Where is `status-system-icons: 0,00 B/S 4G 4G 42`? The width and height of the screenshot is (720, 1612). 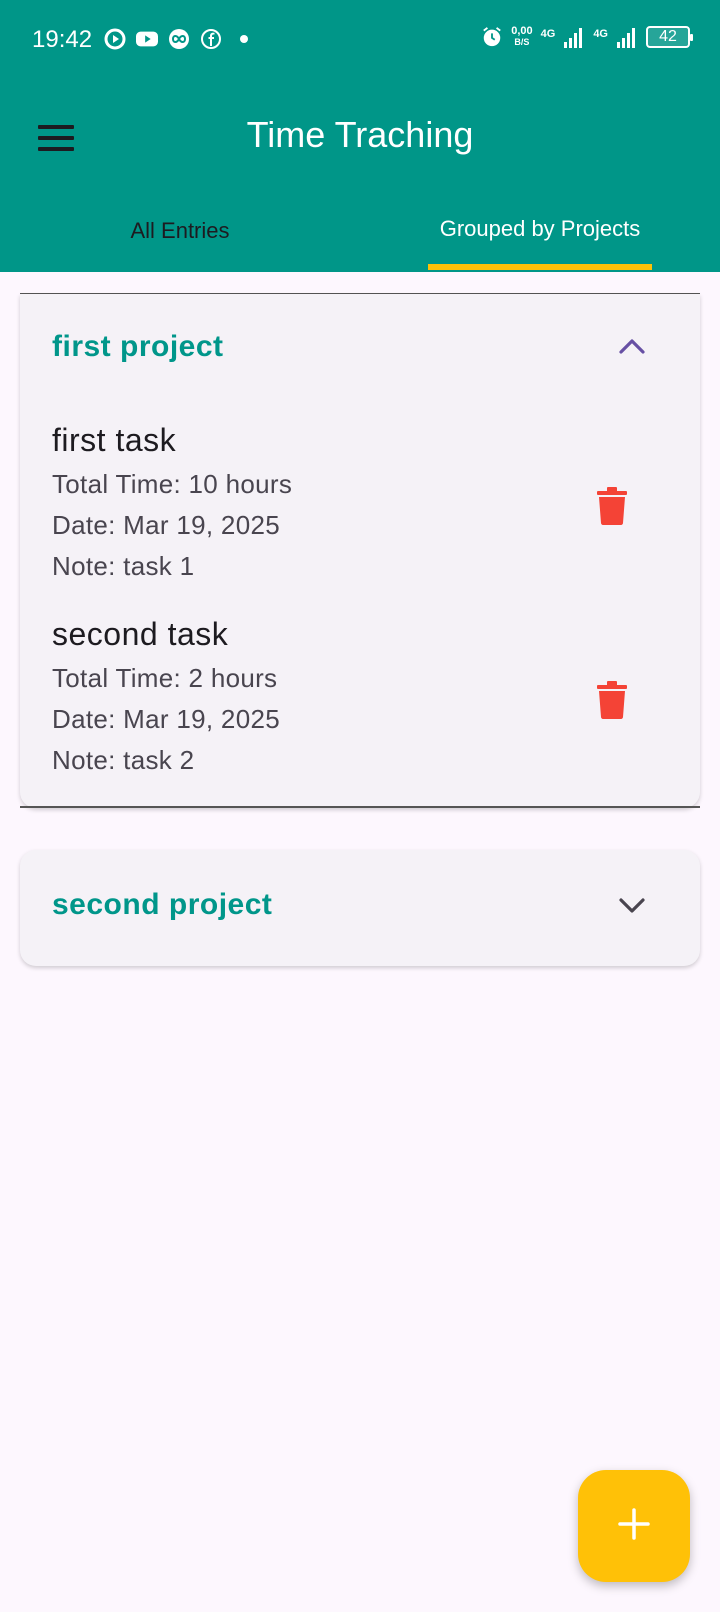 status-system-icons: 0,00 B/S 4G 4G 42 is located at coordinates (587, 37).